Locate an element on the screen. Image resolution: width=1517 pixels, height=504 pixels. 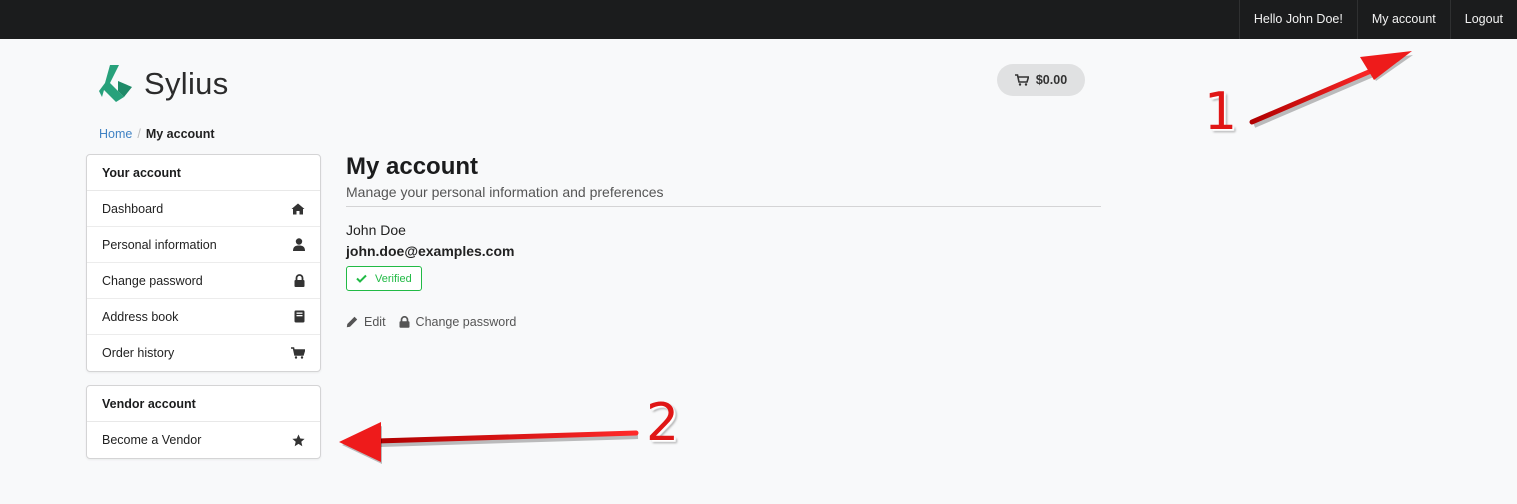
sidebar-item-dashboard: Dashboard is located at coordinates (203, 209).